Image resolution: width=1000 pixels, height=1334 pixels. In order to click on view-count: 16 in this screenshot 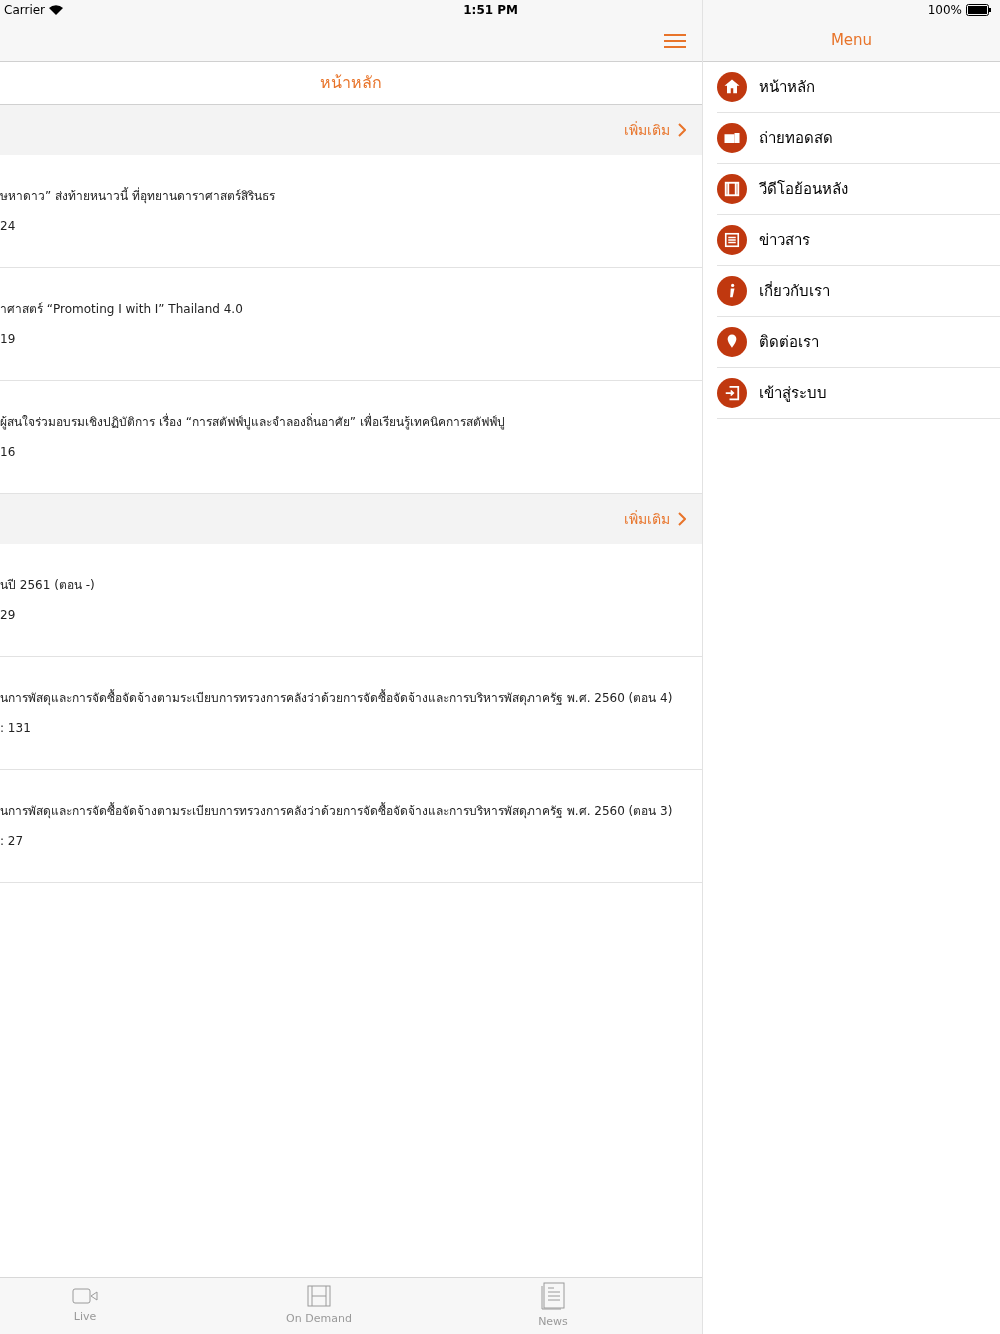, I will do `click(8, 452)`.